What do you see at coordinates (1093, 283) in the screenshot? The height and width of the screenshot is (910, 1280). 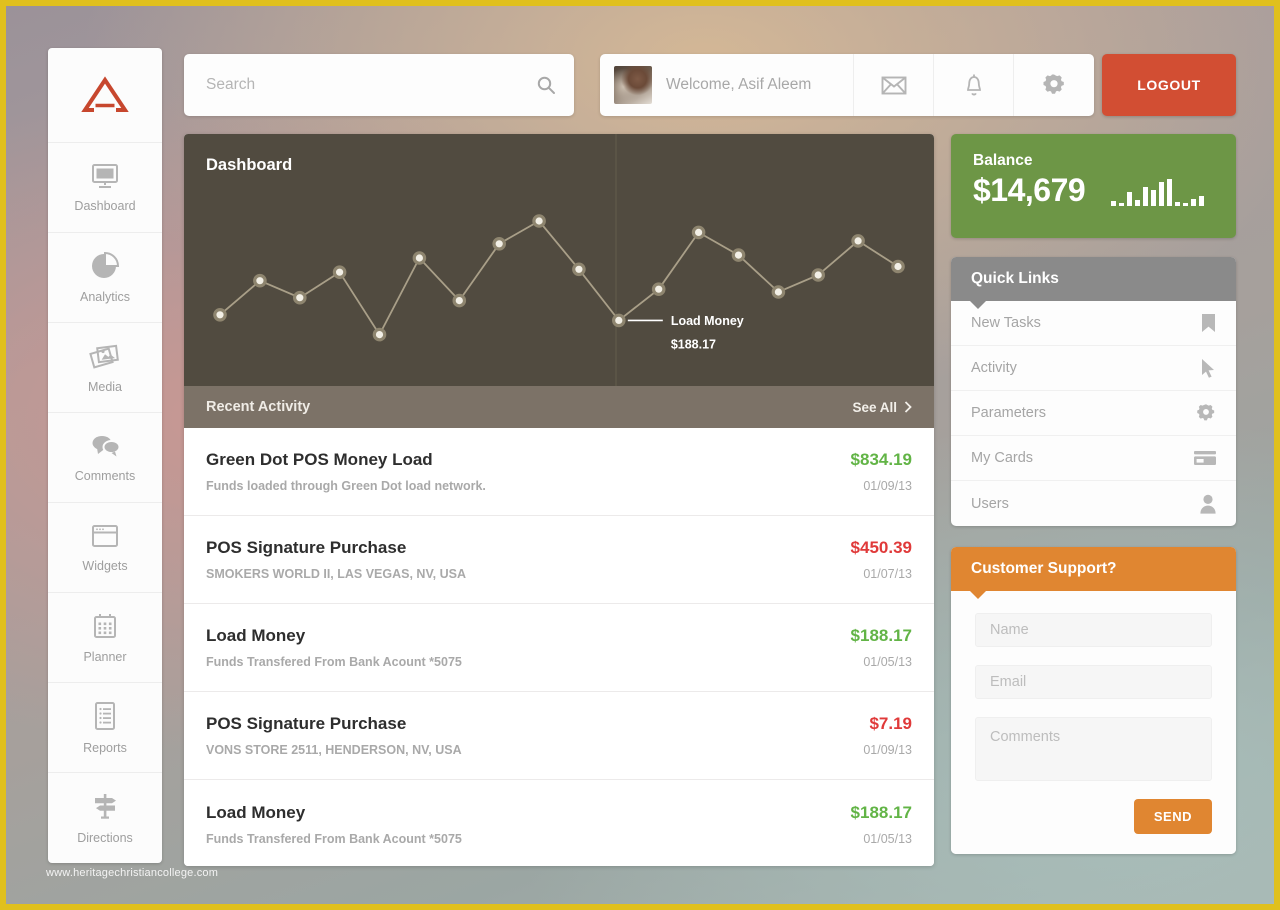 I see `quick-links-header: Quick Links` at bounding box center [1093, 283].